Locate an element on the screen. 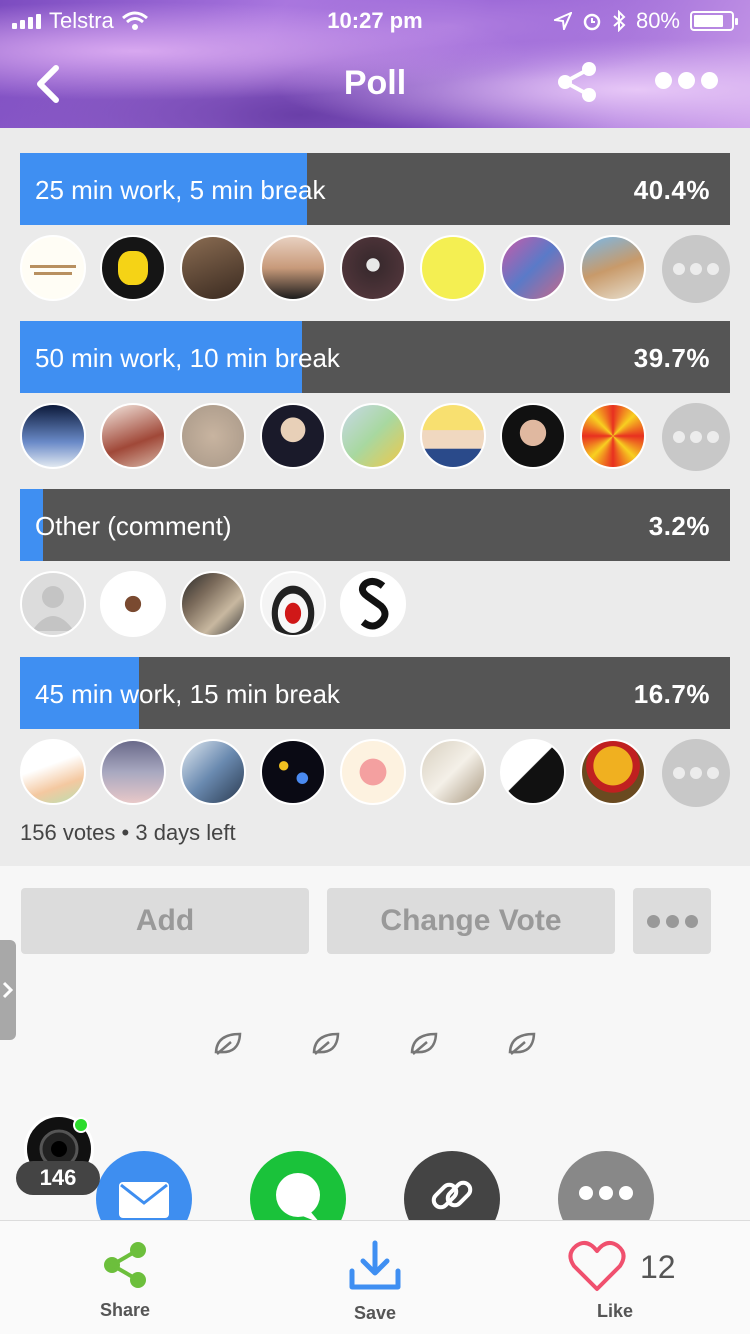 Image resolution: width=750 pixels, height=1334 pixels. header: Telstra 10:27 pm 80% Poll is located at coordinates (375, 64).